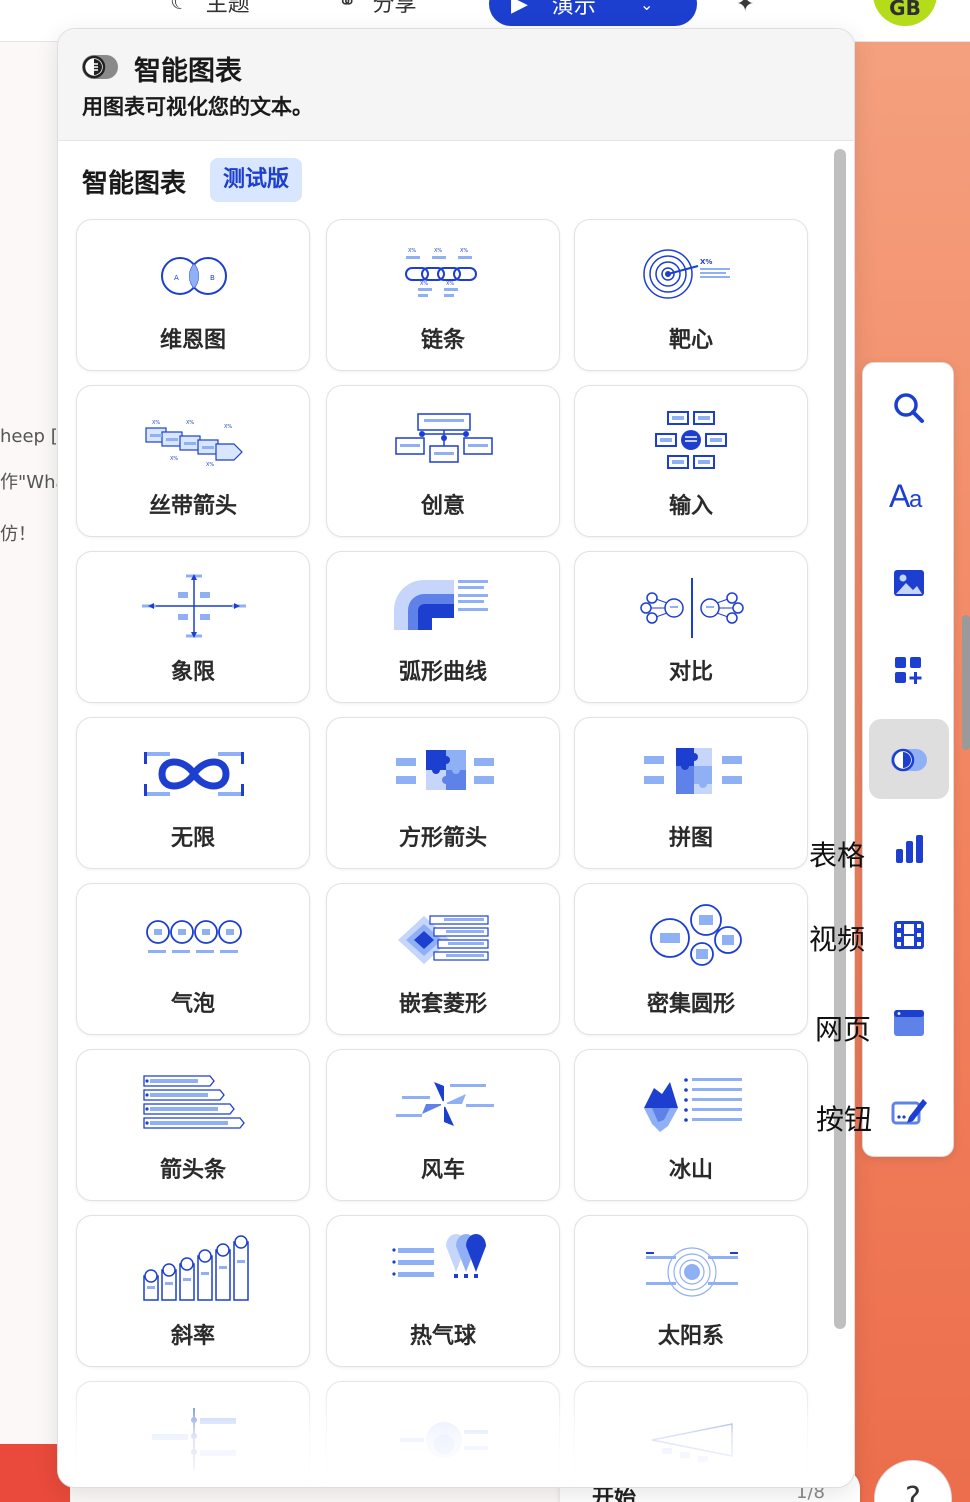 This screenshot has height=1502, width=970. I want to click on card-label: 拼图, so click(690, 838).